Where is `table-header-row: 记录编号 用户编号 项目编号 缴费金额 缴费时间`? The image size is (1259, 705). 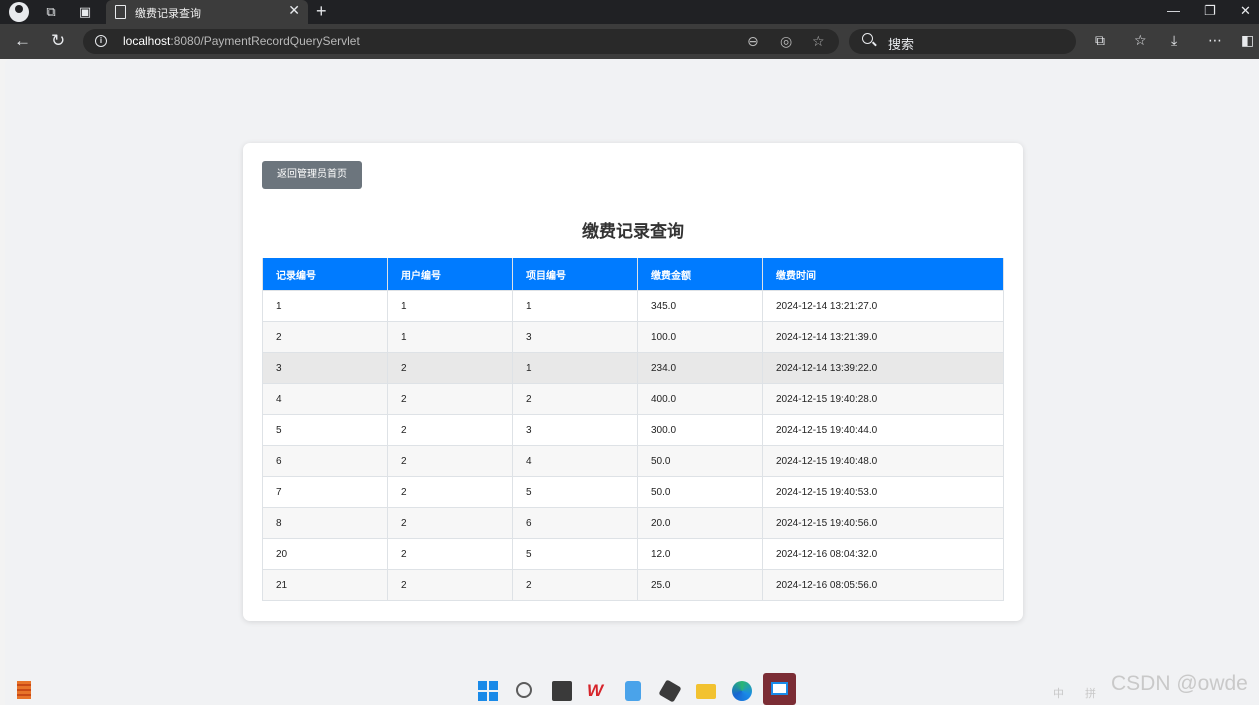
table-header-row: 记录编号 用户编号 项目编号 缴费金额 缴费时间 is located at coordinates (633, 274).